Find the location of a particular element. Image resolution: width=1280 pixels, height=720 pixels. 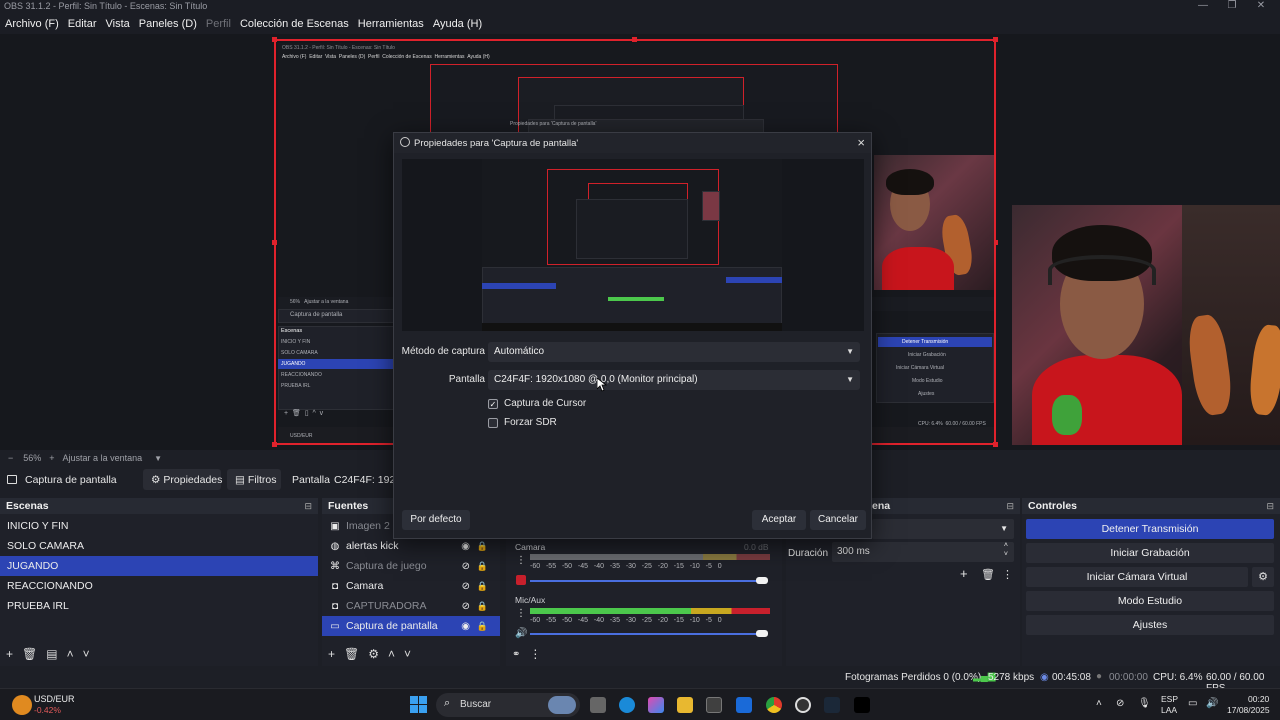

chrome-icon is located at coordinates (774, 705).